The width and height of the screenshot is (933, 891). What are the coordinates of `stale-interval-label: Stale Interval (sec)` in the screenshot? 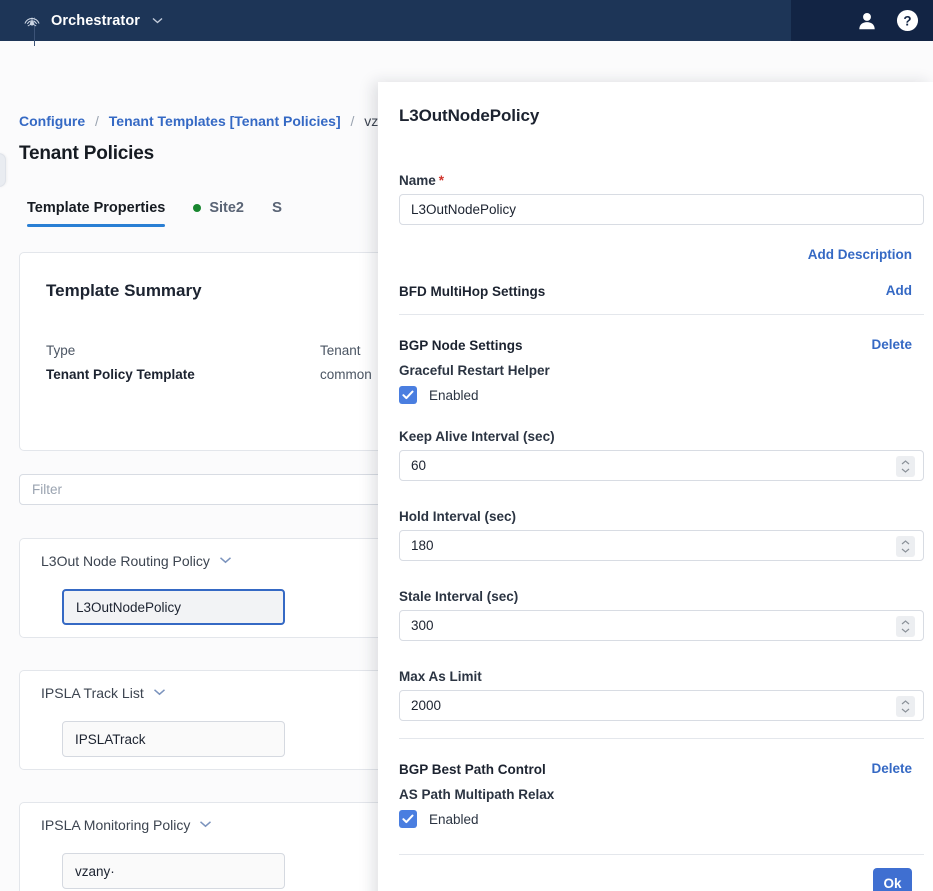 It's located at (459, 596).